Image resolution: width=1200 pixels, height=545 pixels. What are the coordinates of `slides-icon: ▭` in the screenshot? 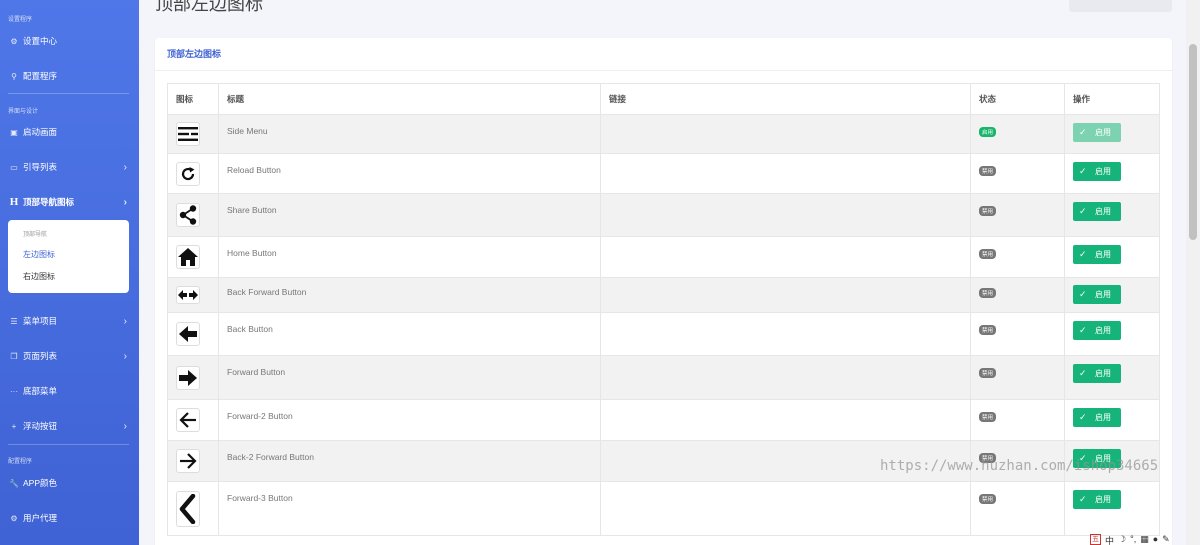 It's located at (14, 167).